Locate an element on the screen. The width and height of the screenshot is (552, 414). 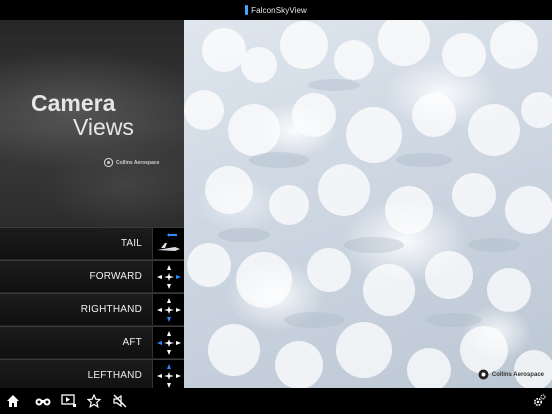
video-icon is located at coordinates (69, 401).